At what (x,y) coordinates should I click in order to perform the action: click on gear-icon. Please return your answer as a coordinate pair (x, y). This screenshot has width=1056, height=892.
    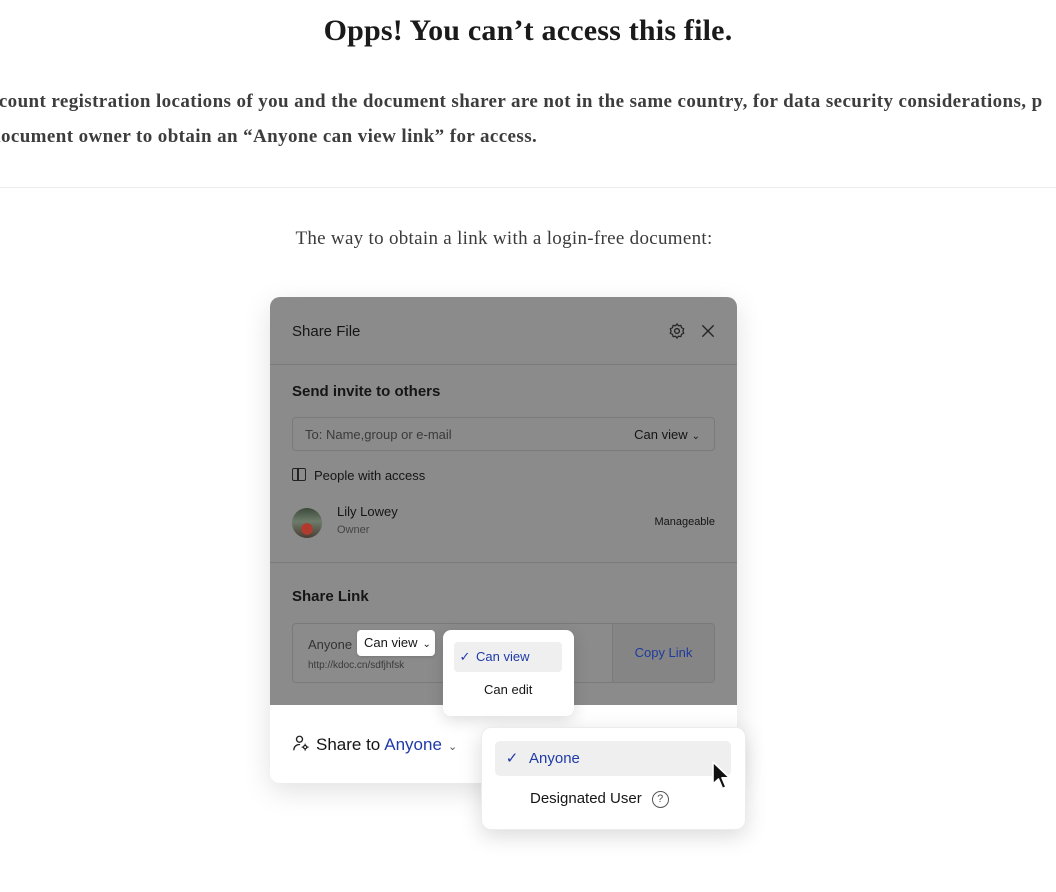
    Looking at the image, I should click on (677, 331).